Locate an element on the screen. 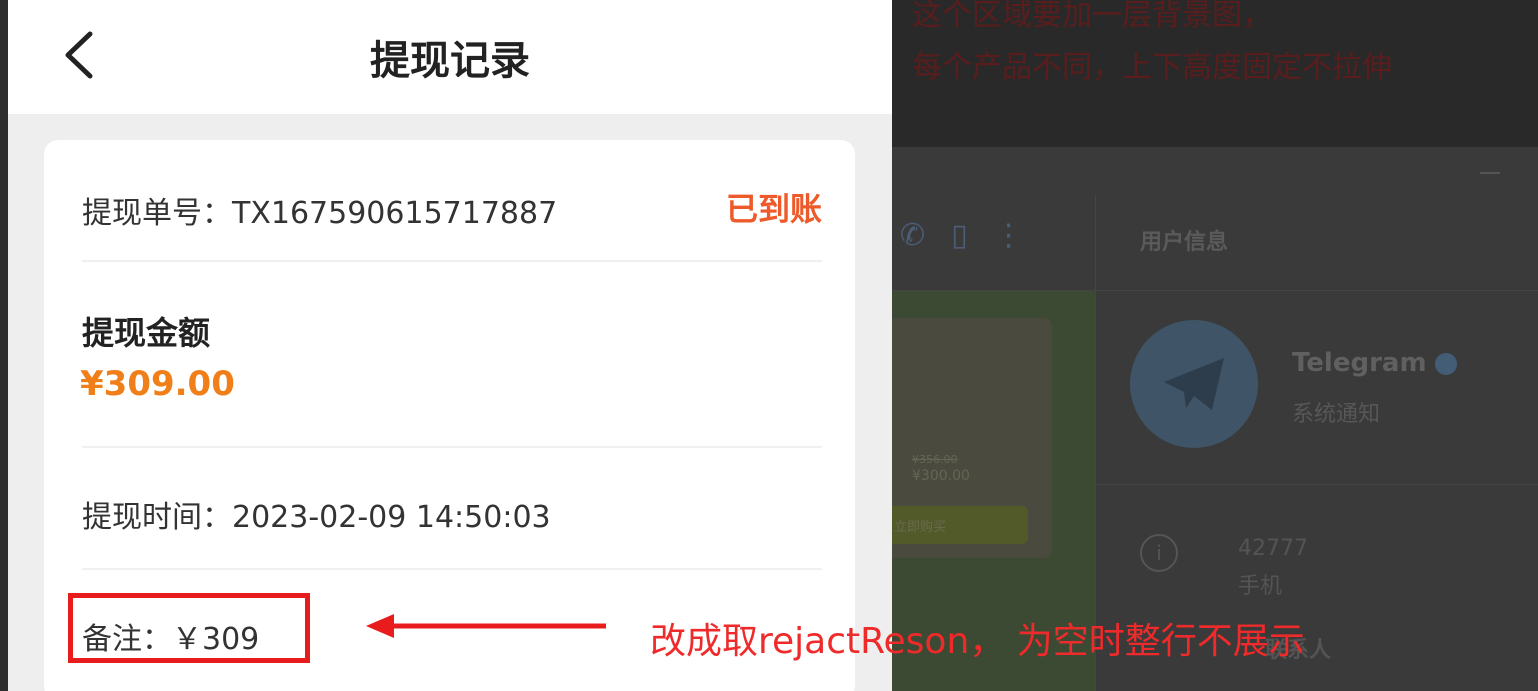  background-panel-title: 用户信息 is located at coordinates (1184, 242).